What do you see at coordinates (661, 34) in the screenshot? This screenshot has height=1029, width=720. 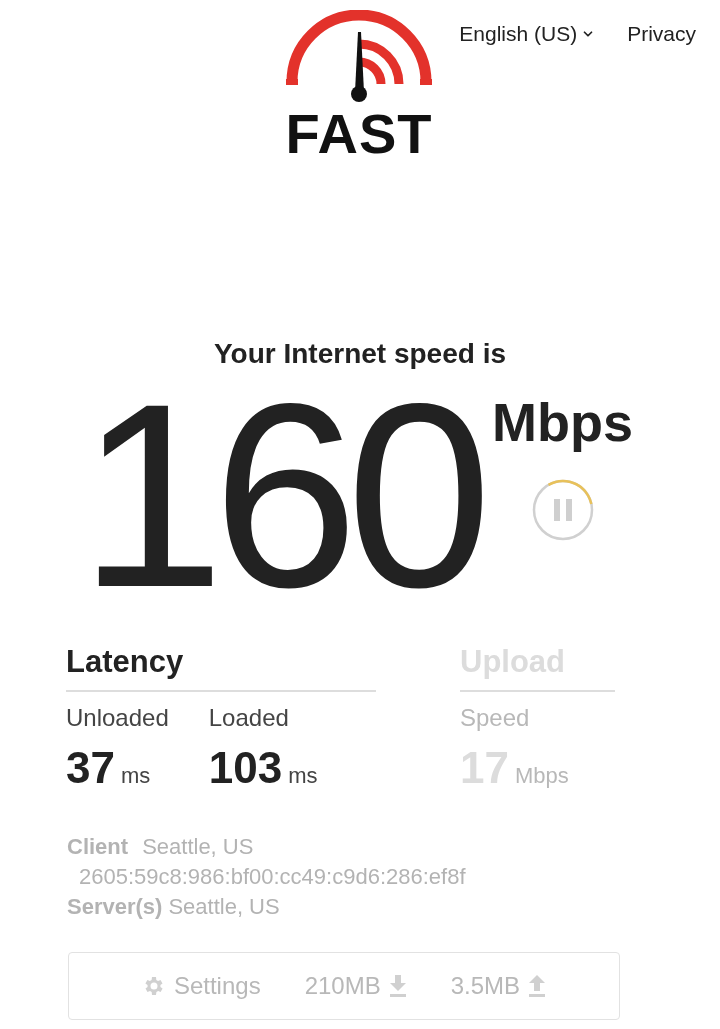 I see `privacy-link: Privacy` at bounding box center [661, 34].